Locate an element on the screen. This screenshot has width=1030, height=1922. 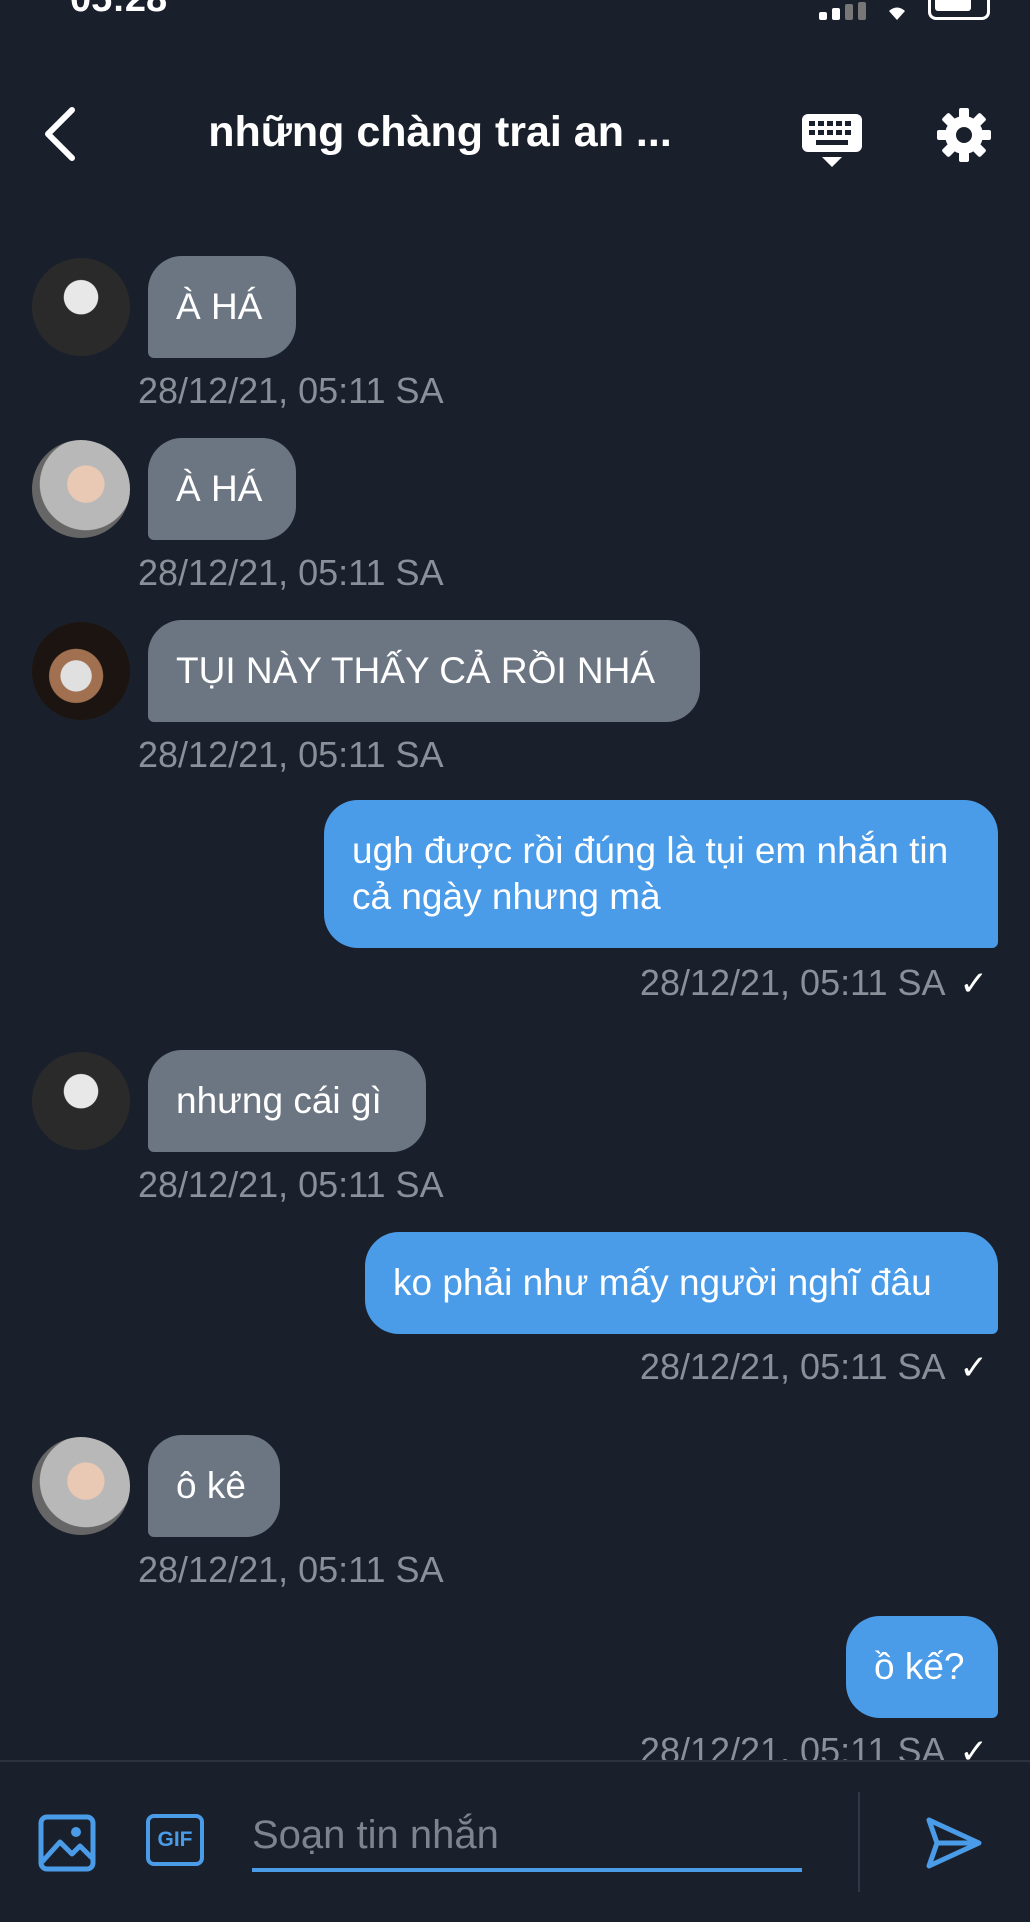
message-bubble-incoming: ô kê is located at coordinates (214, 1486).